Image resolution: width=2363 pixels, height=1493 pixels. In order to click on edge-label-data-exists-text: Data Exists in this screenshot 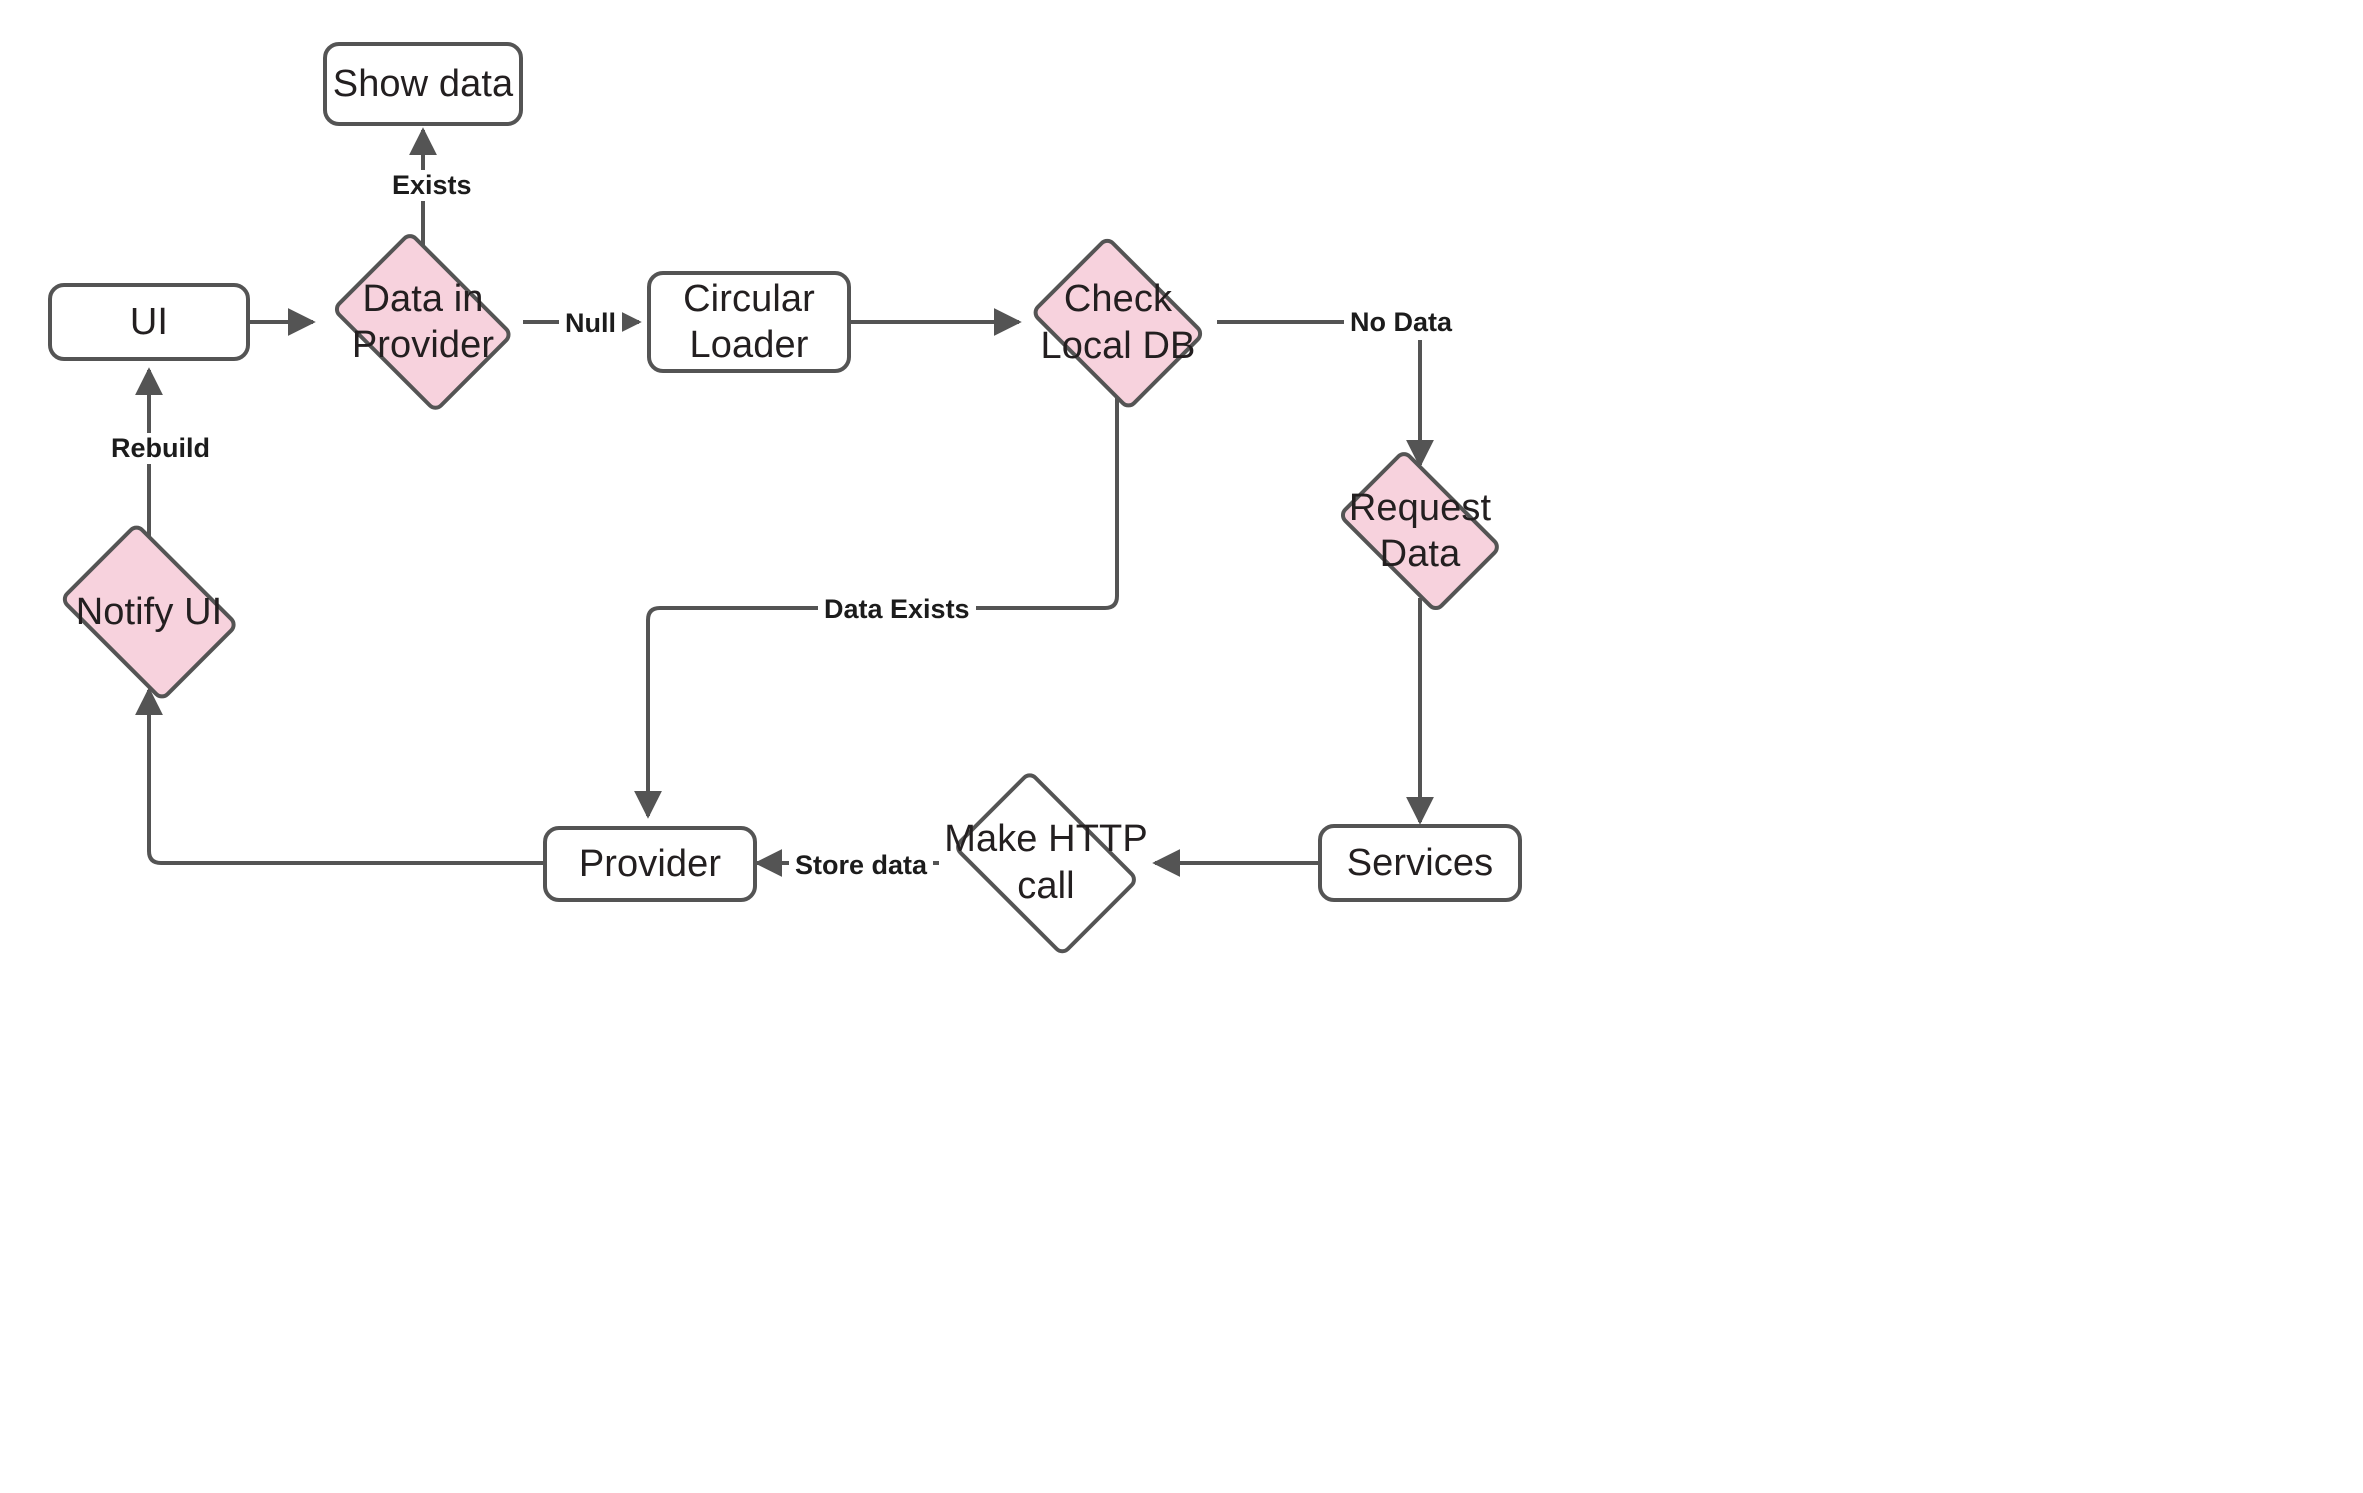, I will do `click(897, 609)`.